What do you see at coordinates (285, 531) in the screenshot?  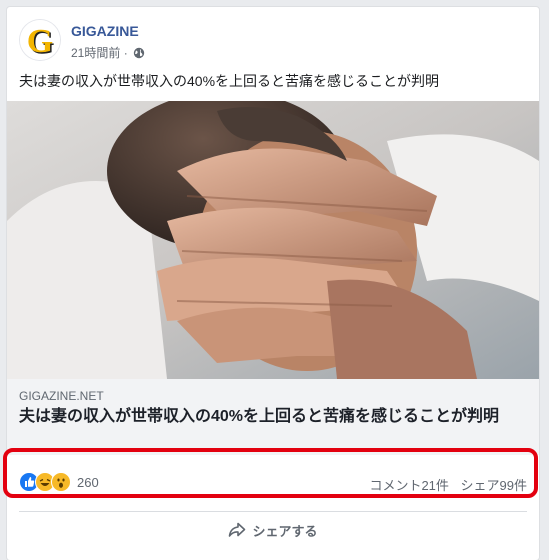 I see `share-button-label: シェアする` at bounding box center [285, 531].